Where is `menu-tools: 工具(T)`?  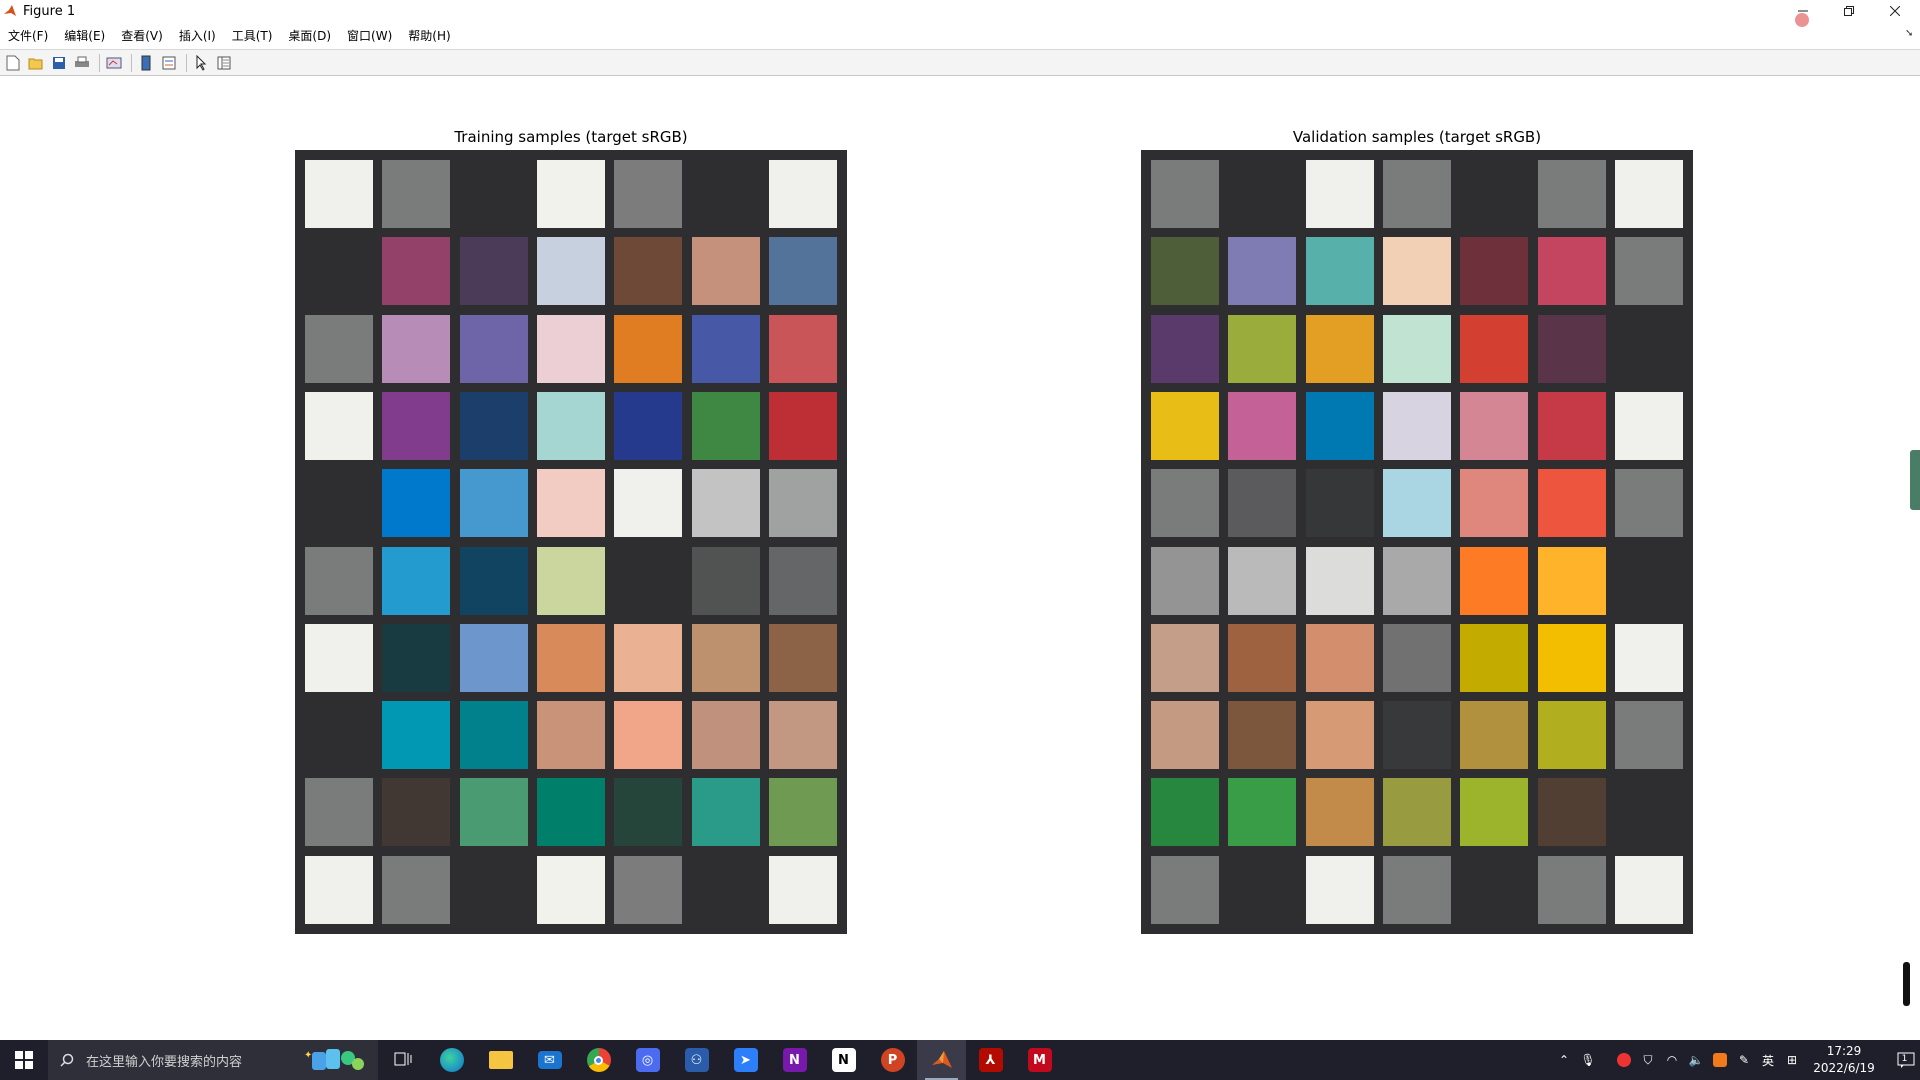 menu-tools: 工具(T) is located at coordinates (252, 35).